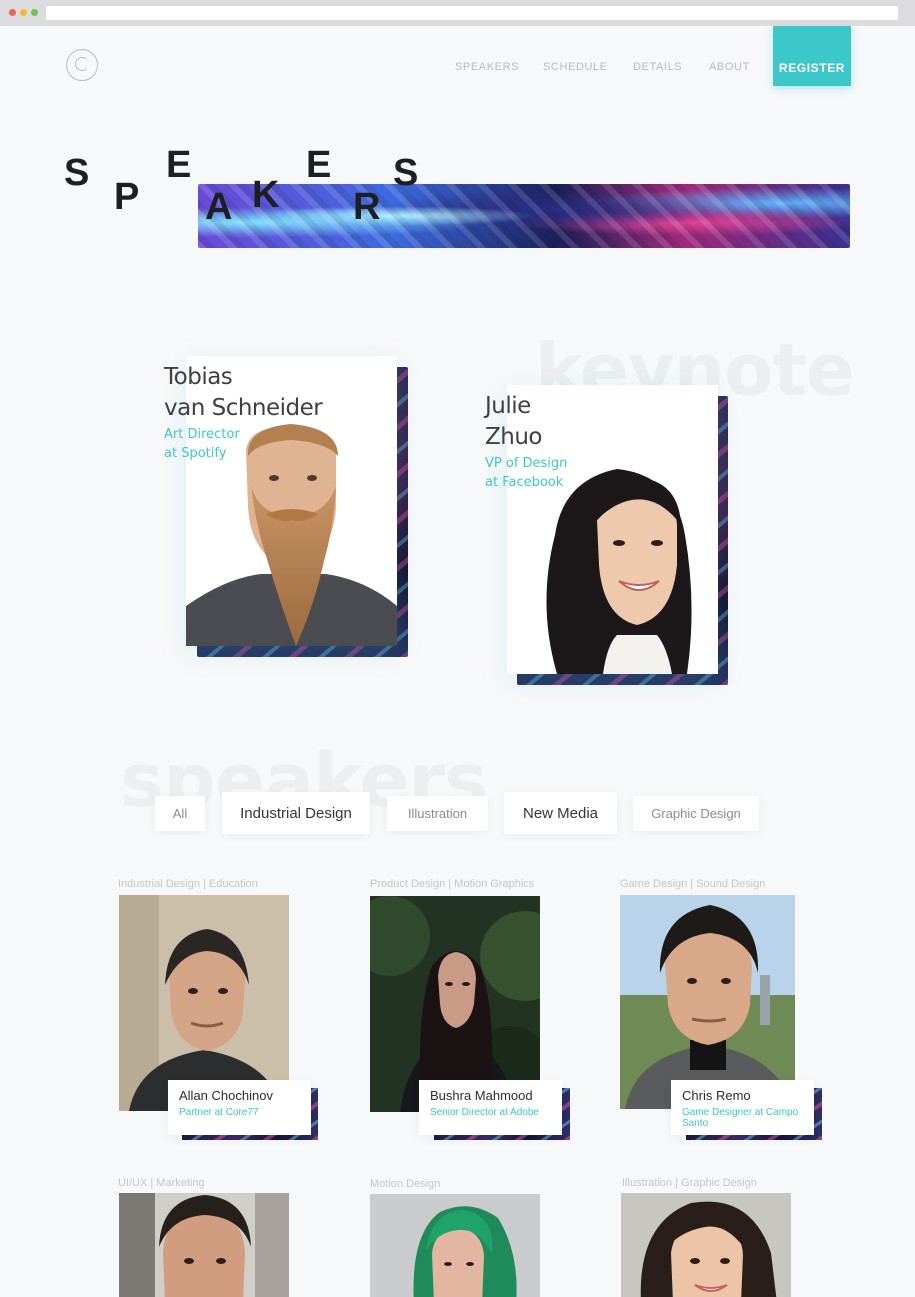 Image resolution: width=915 pixels, height=1297 pixels. What do you see at coordinates (472, 13) in the screenshot?
I see `address-bar` at bounding box center [472, 13].